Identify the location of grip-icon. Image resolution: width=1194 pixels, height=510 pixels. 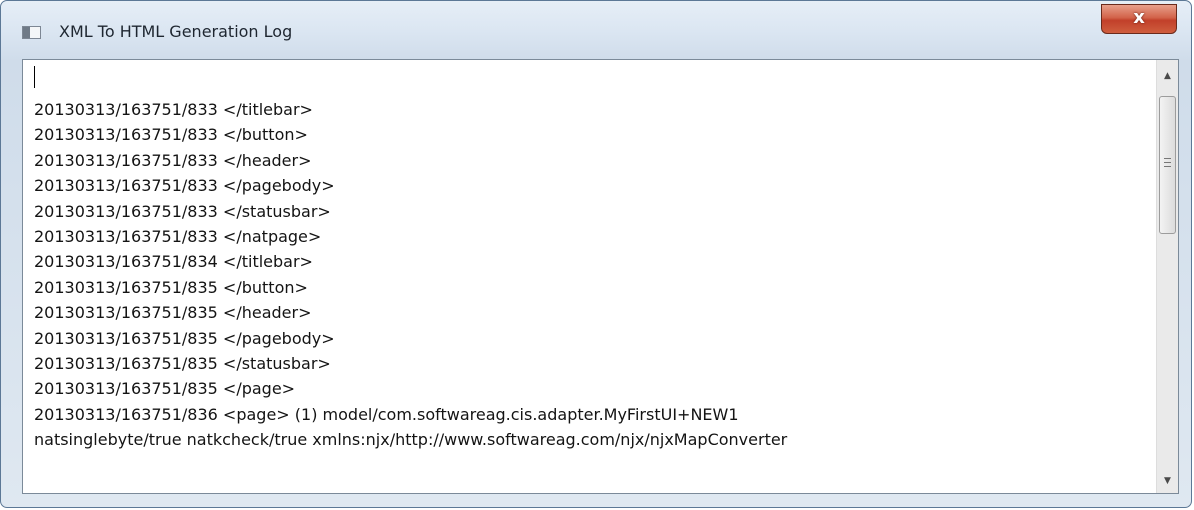
(1167, 162).